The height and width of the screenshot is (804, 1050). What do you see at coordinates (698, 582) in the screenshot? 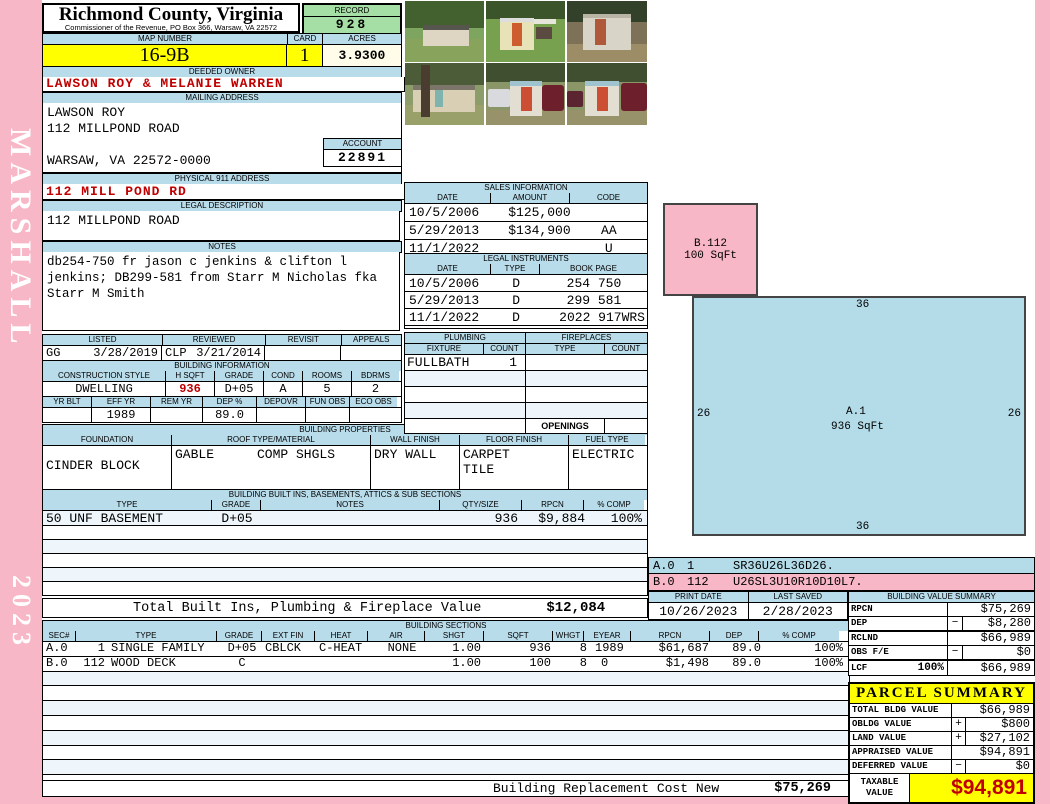
I see `legend-num: 112` at bounding box center [698, 582].